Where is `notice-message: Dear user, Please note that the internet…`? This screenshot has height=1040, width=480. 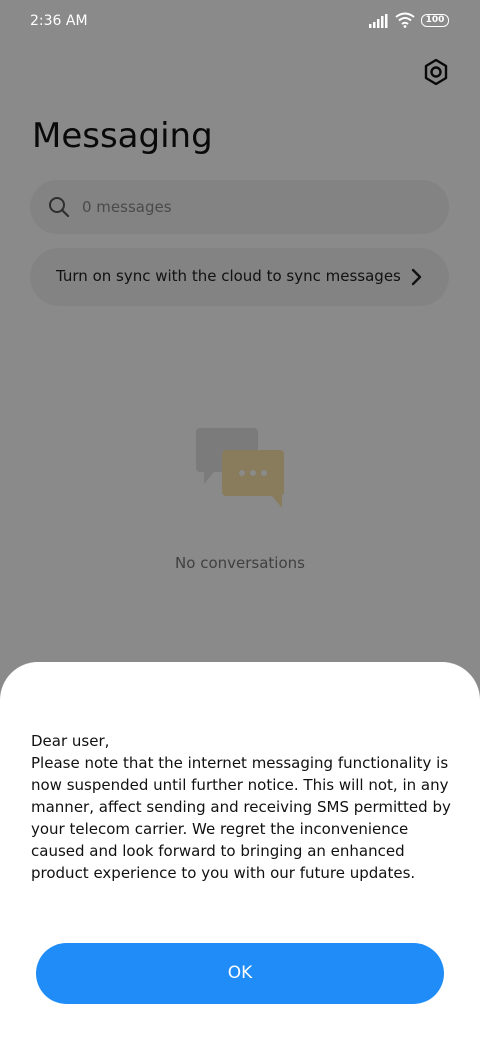
notice-message: Dear user, Please note that the internet… is located at coordinates (246, 807).